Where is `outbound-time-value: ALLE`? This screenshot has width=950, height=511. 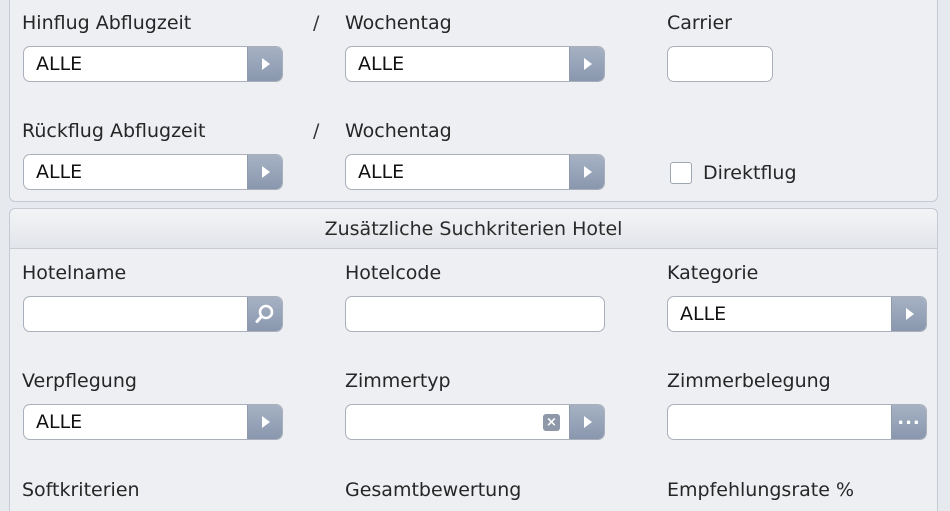 outbound-time-value: ALLE is located at coordinates (59, 64).